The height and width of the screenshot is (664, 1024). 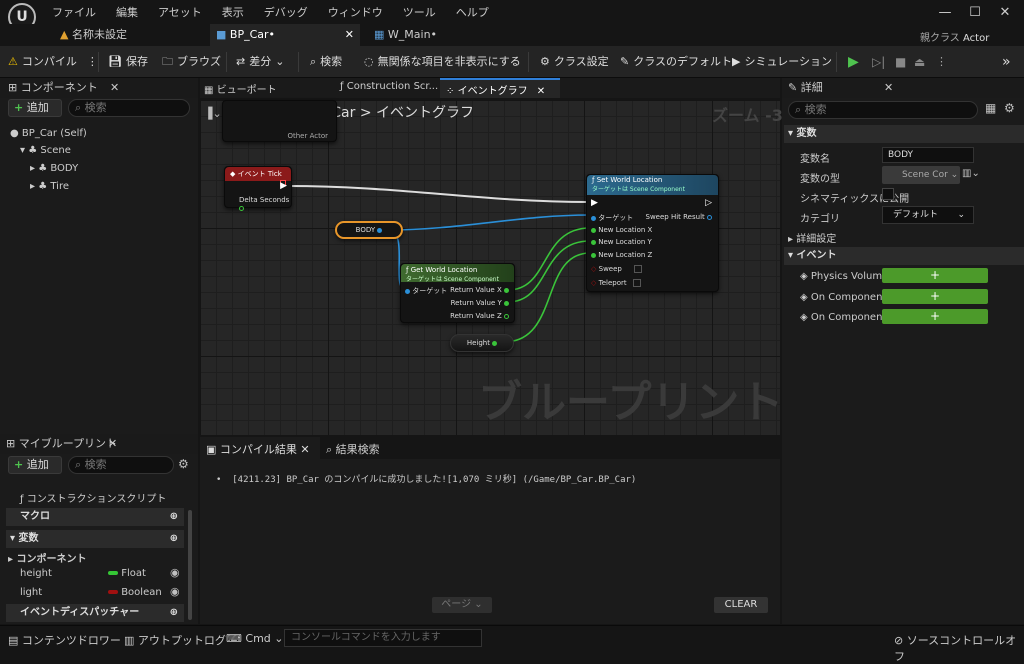 What do you see at coordinates (95, 517) in the screenshot?
I see `section-macros: マクロ ⊕` at bounding box center [95, 517].